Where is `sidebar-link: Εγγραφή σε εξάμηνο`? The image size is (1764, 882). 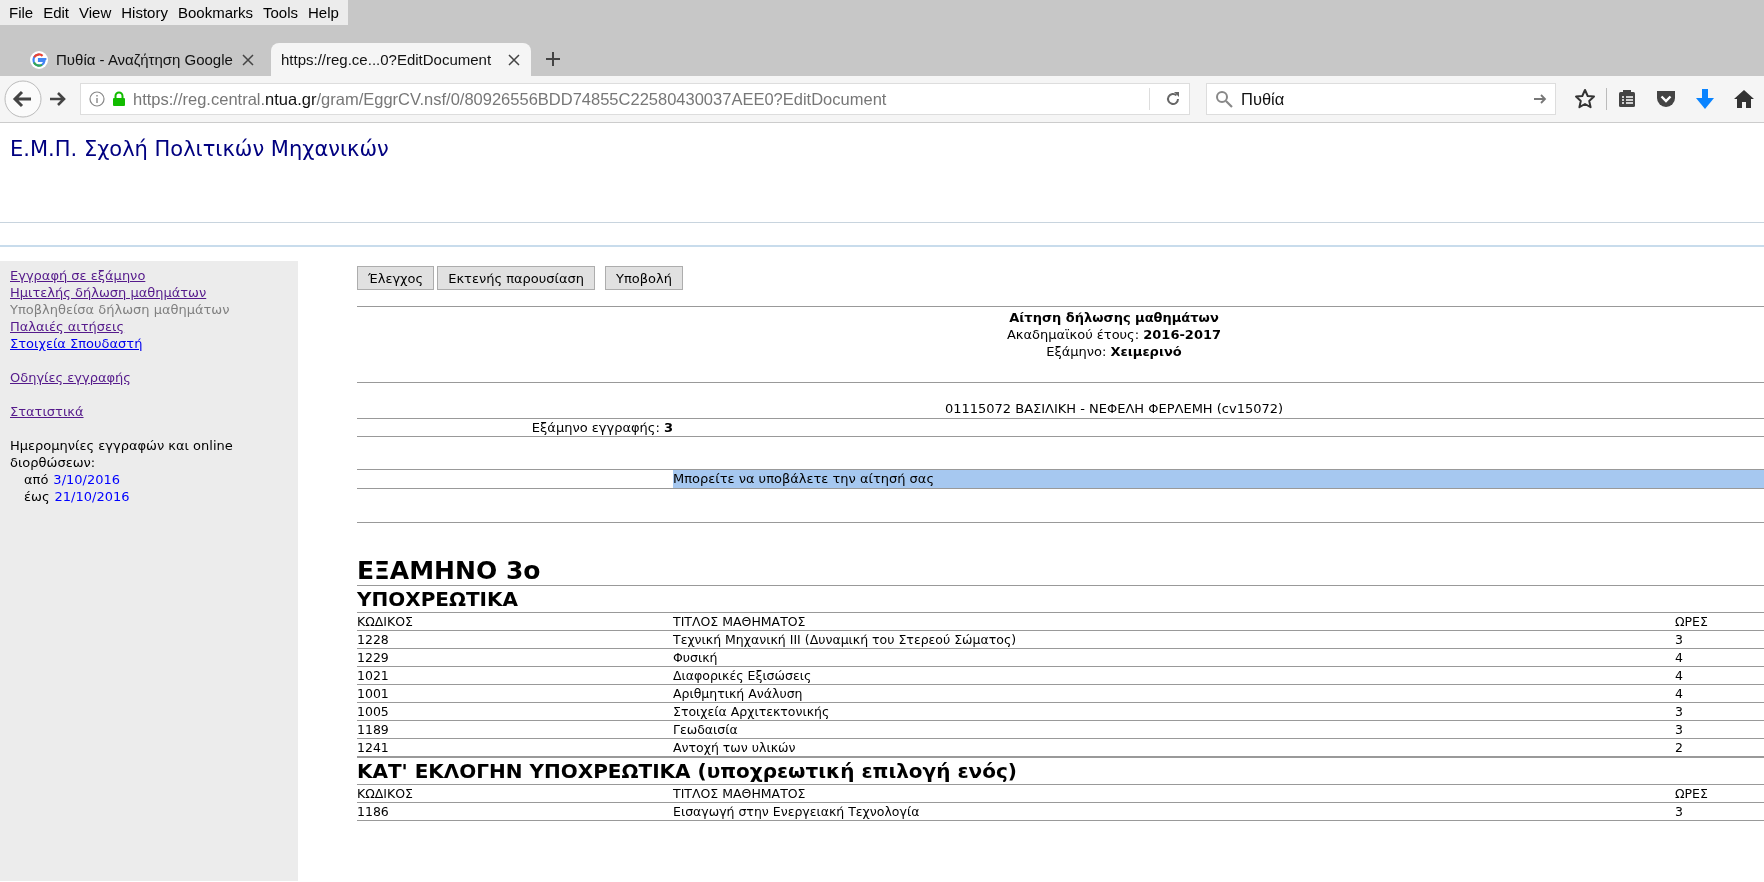 sidebar-link: Εγγραφή σε εξάμηνο is located at coordinates (78, 275).